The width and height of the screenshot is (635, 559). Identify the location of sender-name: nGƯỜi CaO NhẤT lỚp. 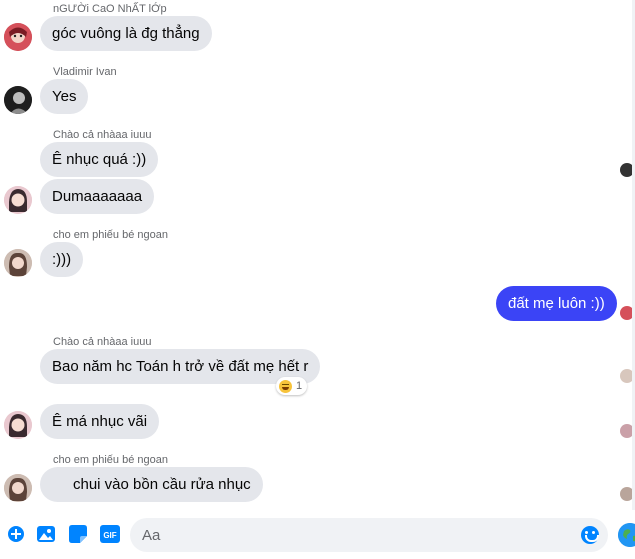
(110, 9).